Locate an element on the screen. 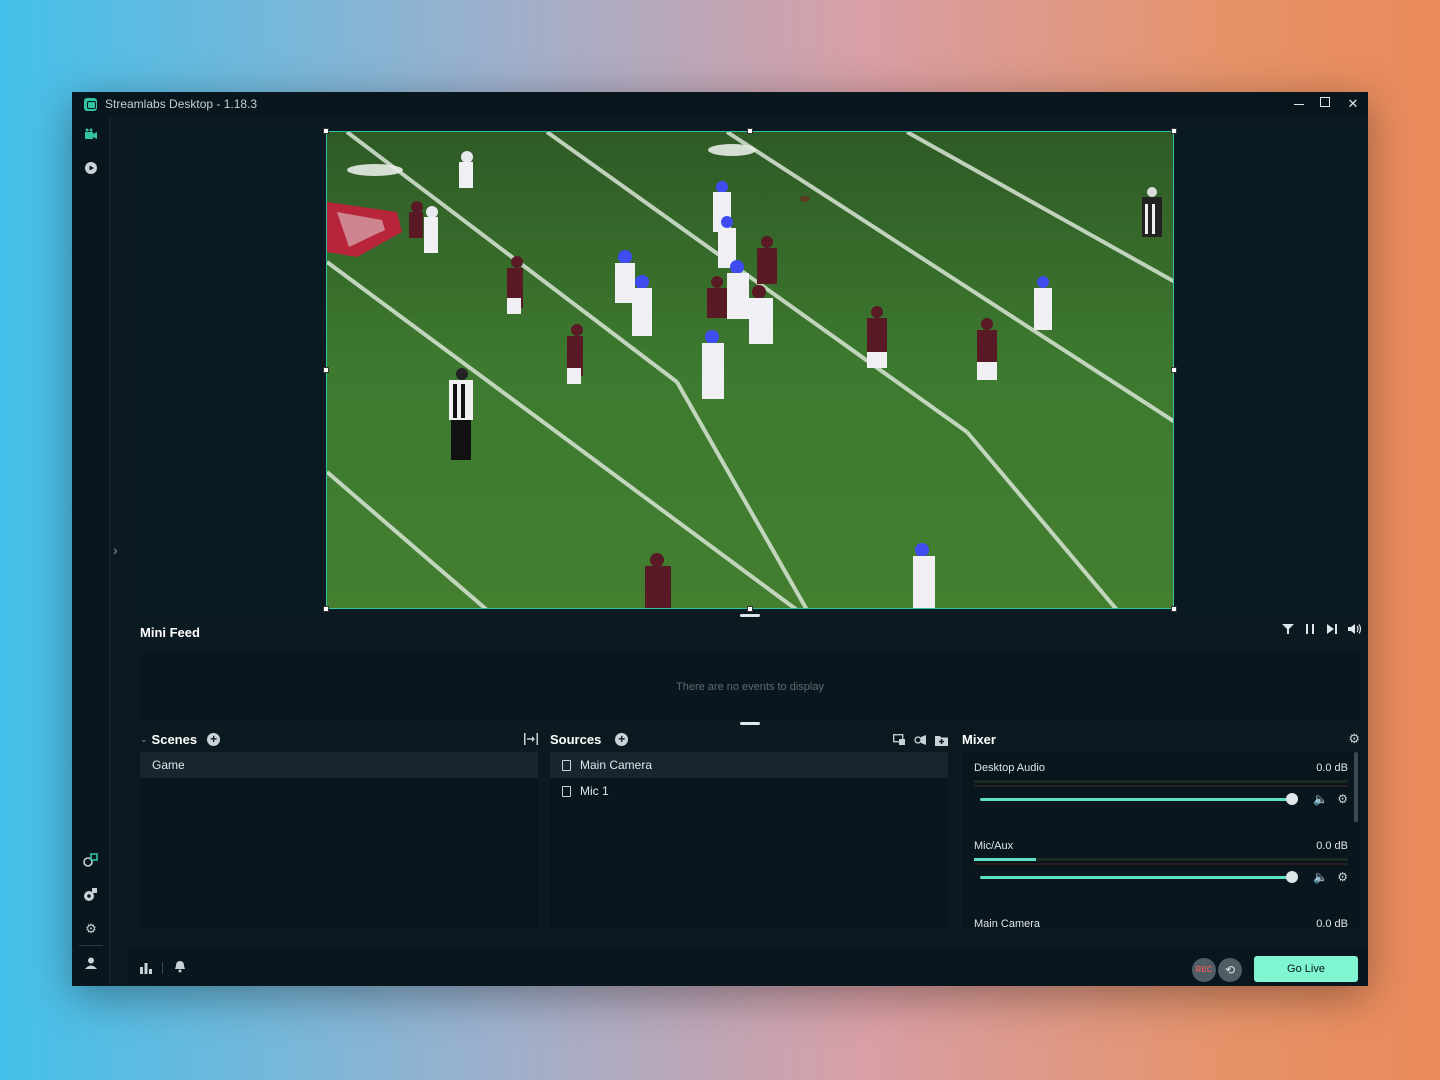  source-group-icon is located at coordinates (899, 742).